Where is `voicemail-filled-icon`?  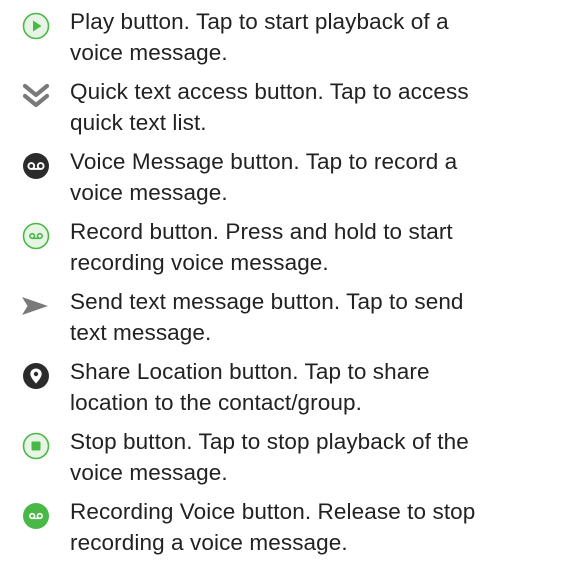 voicemail-filled-icon is located at coordinates (36, 166).